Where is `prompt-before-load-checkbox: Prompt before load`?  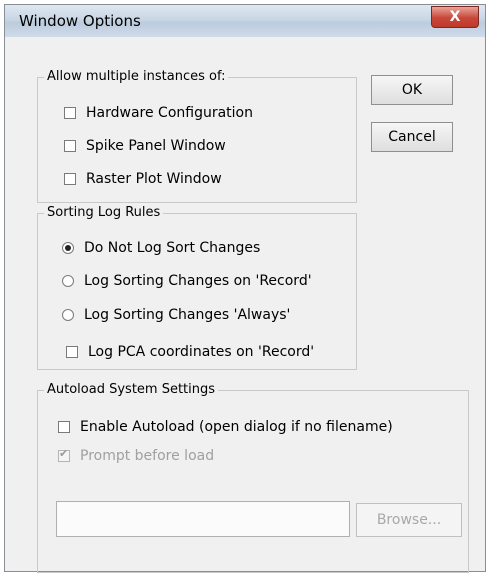
prompt-before-load-checkbox: Prompt before load is located at coordinates (136, 455).